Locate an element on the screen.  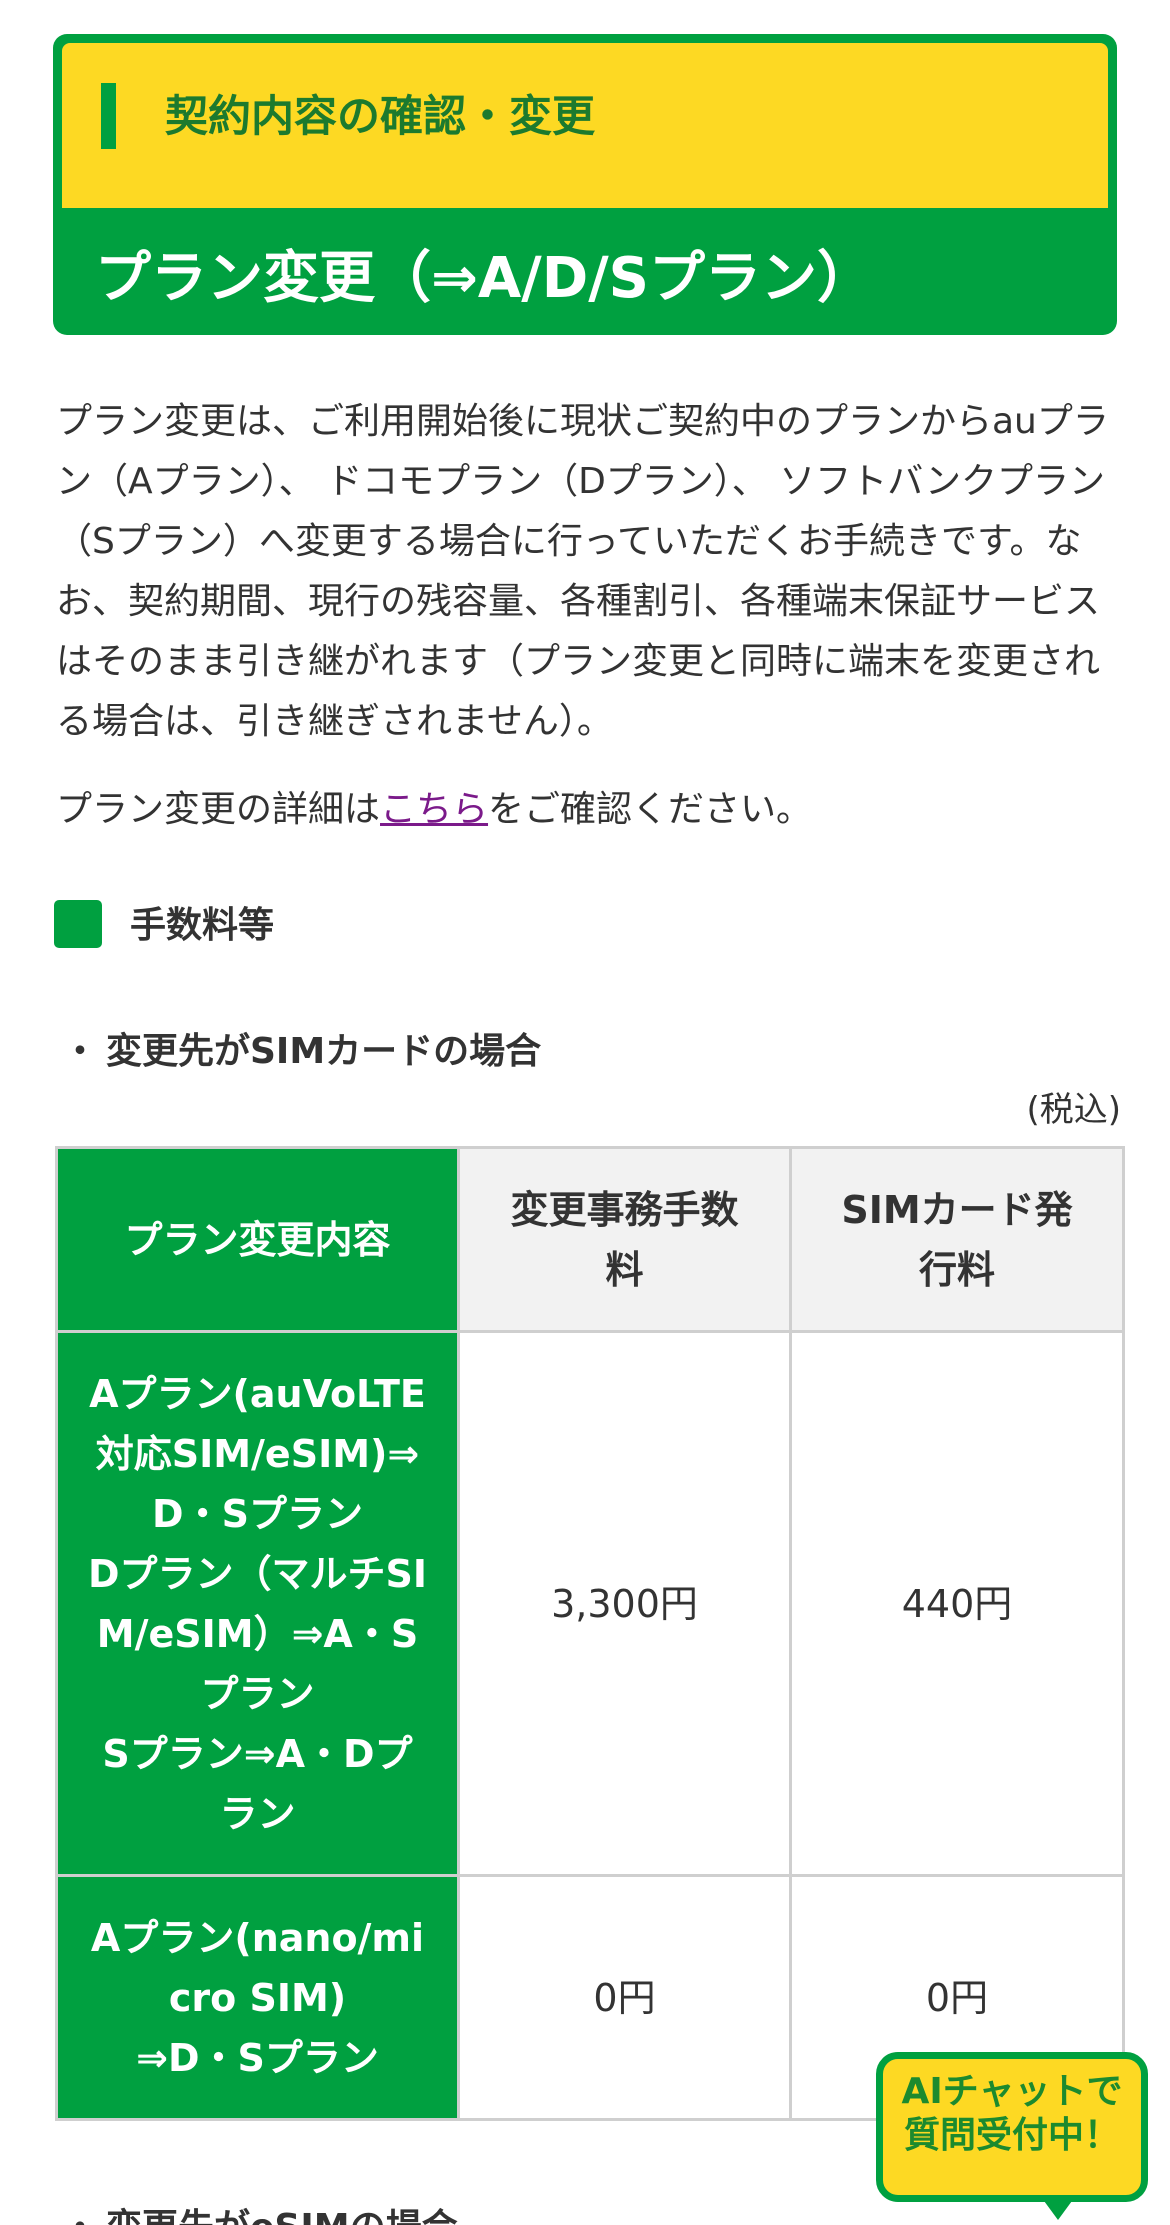
detail-prefix: プラン変更の詳細は is located at coordinates (218, 809).